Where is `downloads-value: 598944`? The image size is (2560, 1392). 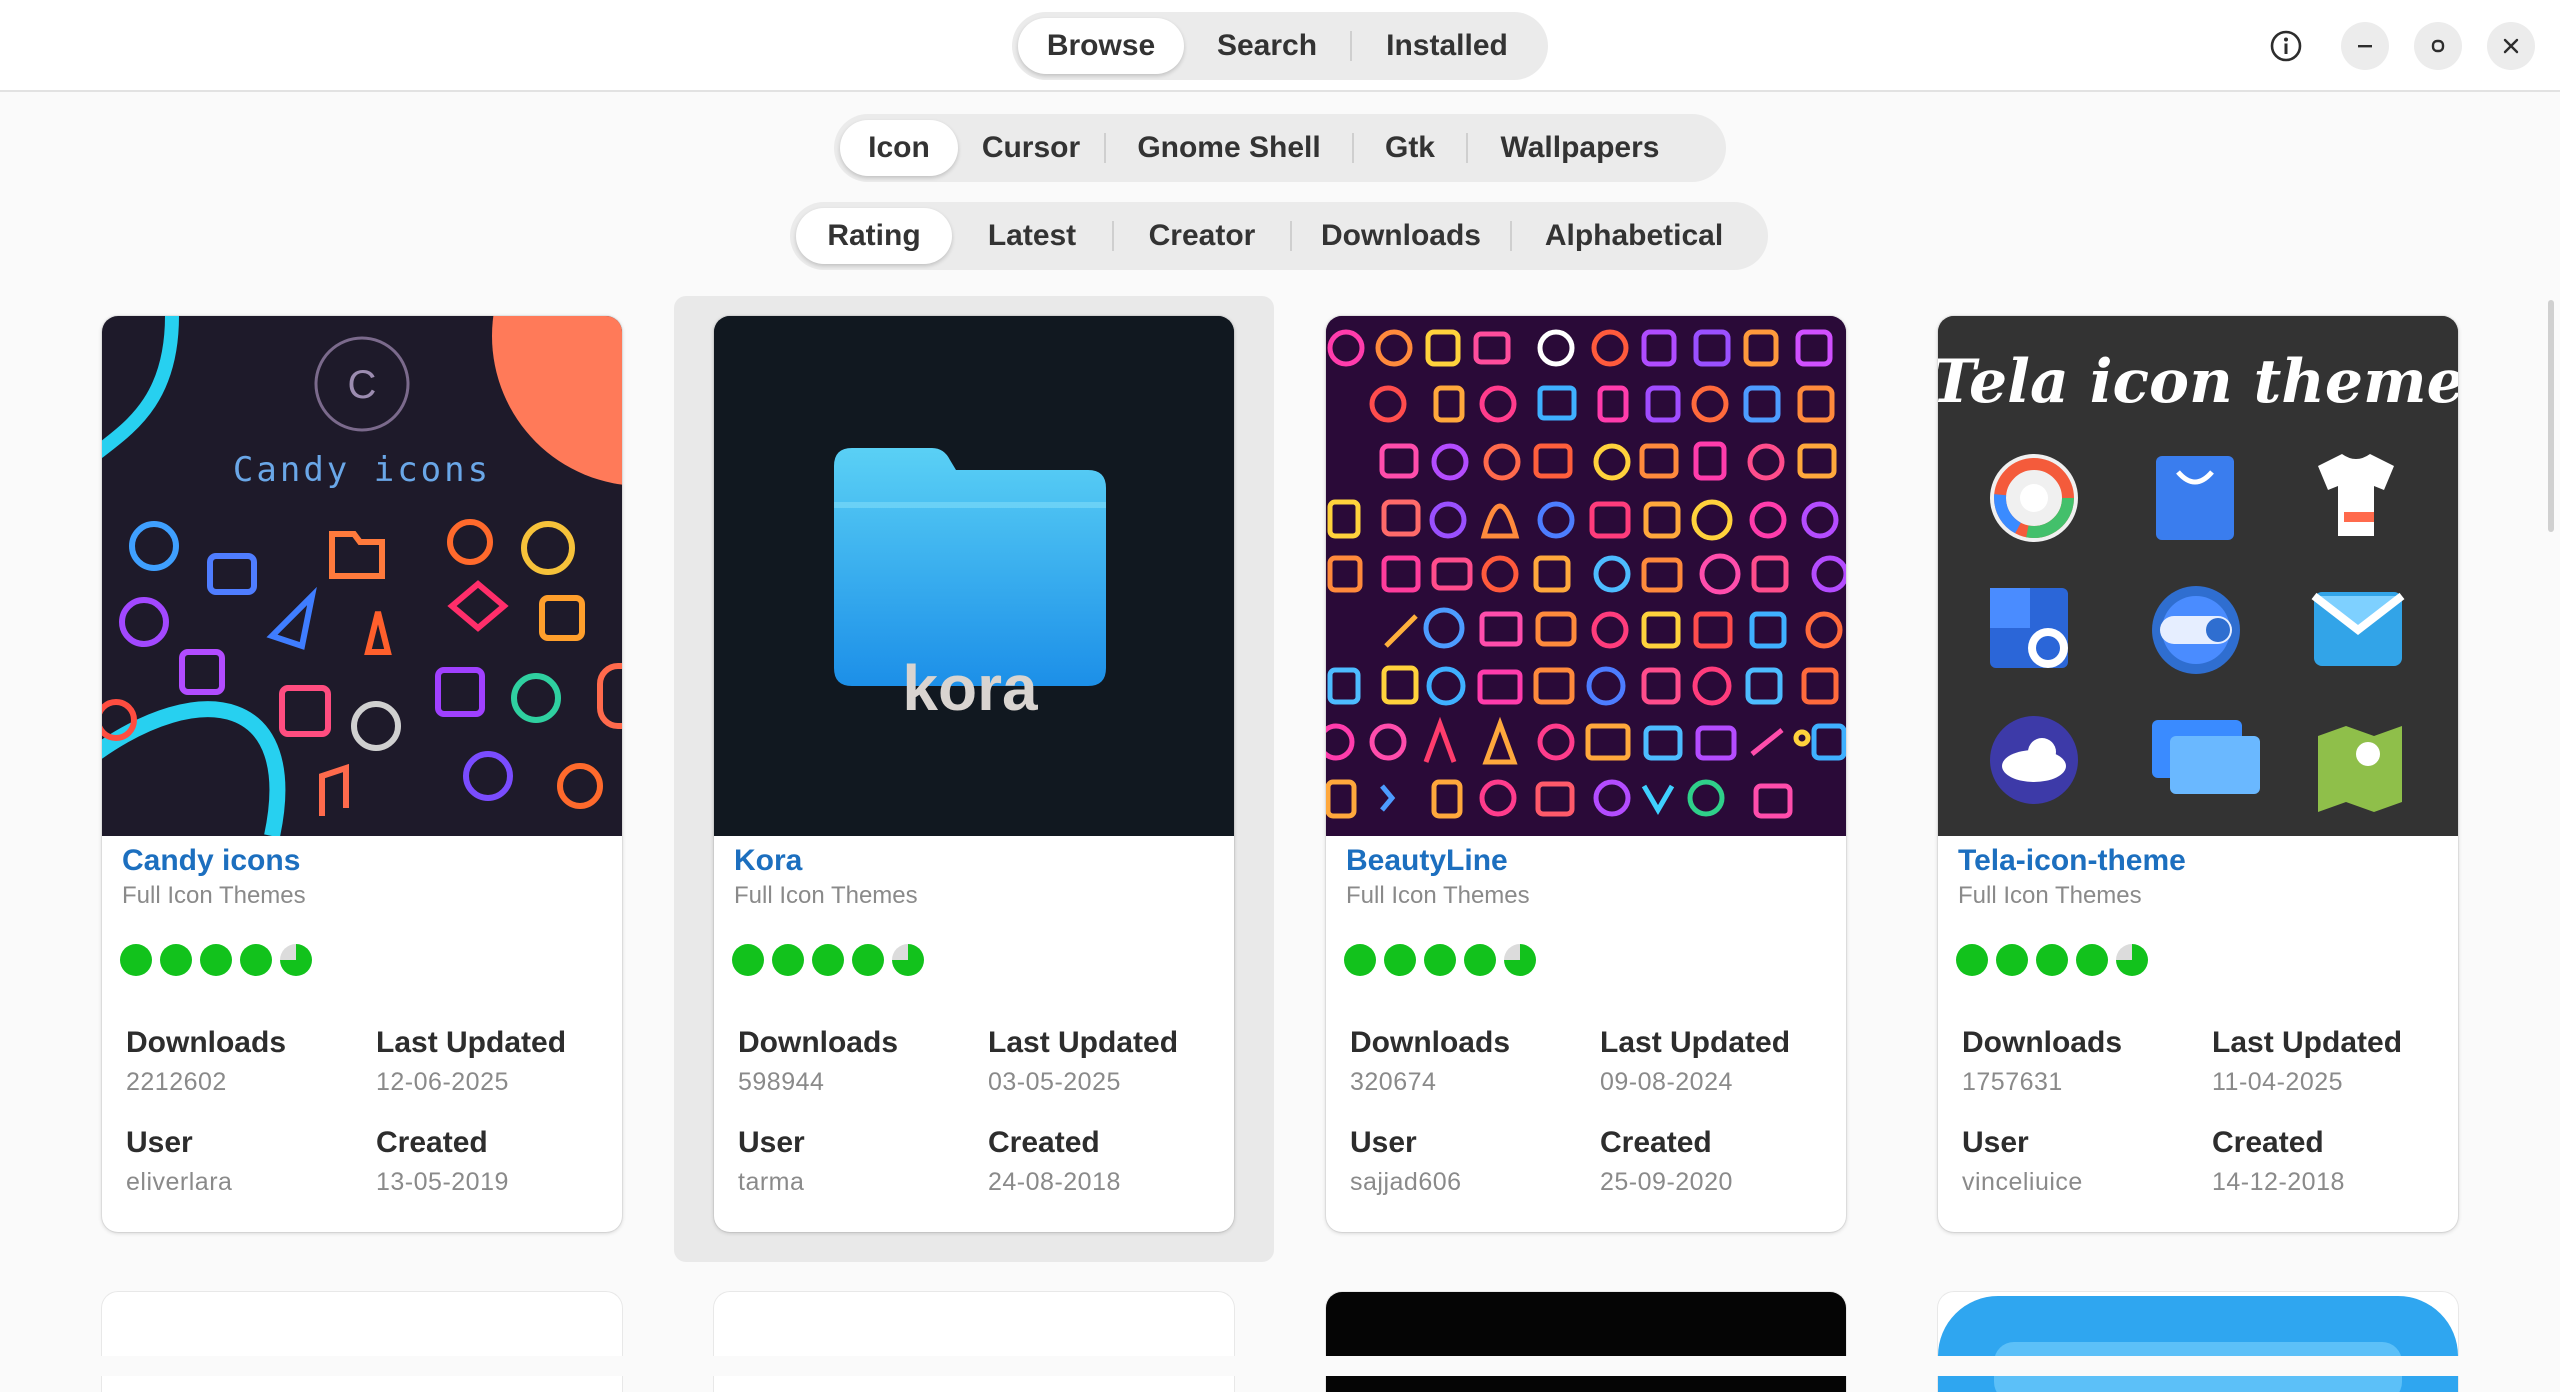
downloads-value: 598944 is located at coordinates (781, 1082).